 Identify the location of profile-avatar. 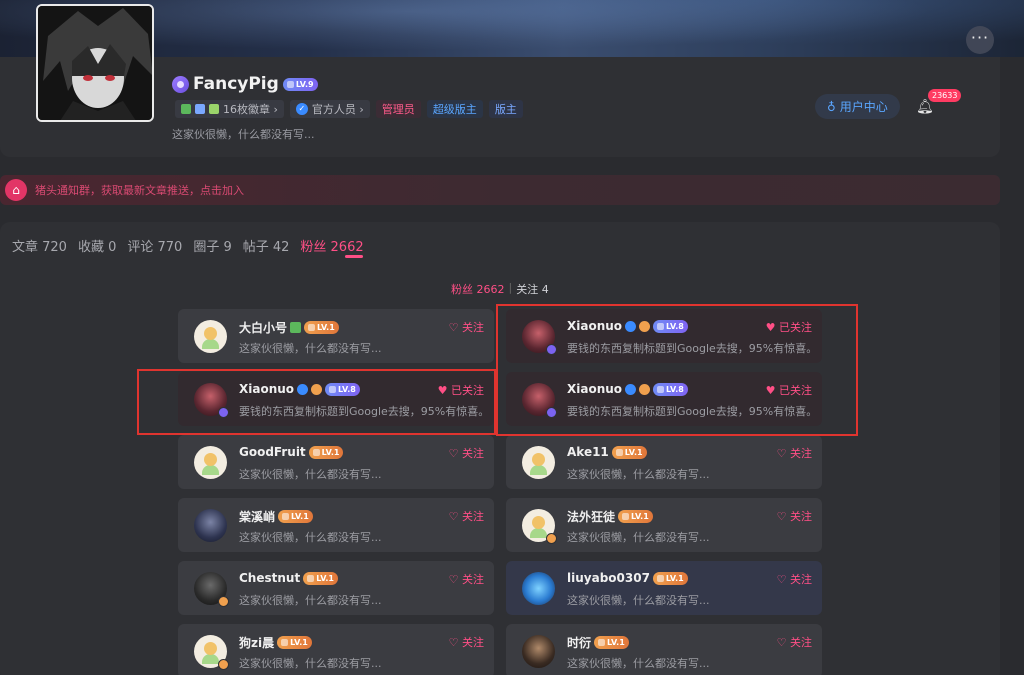
(95, 63).